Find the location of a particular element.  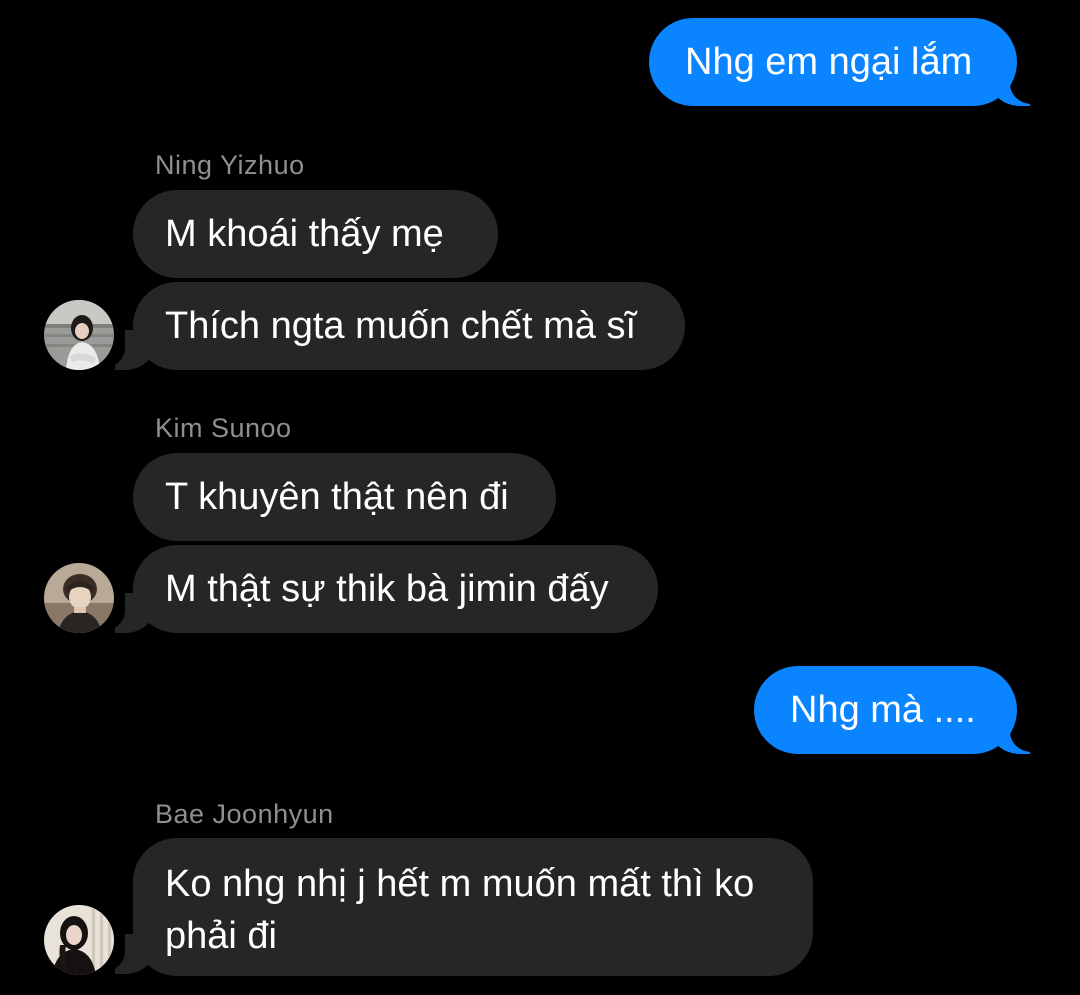

avatar-kim-sunoo is located at coordinates (79, 598).